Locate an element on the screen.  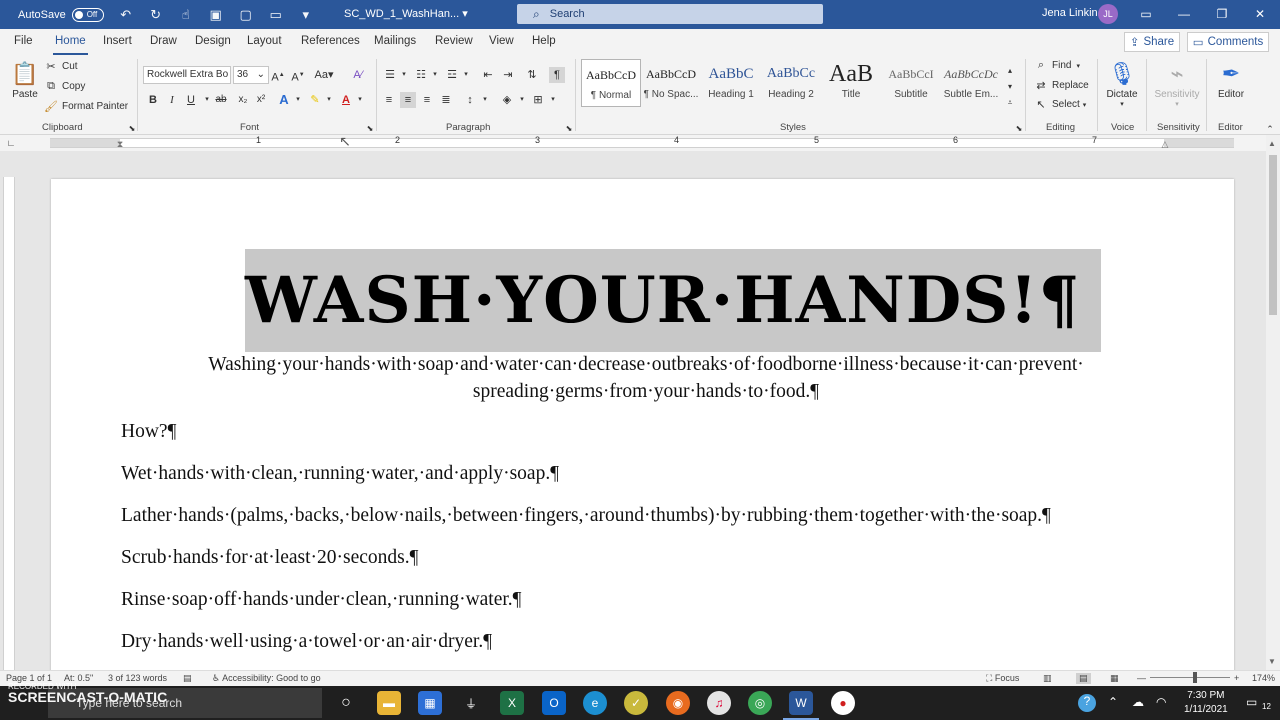
tab-mailings: Mailings is located at coordinates (395, 41).